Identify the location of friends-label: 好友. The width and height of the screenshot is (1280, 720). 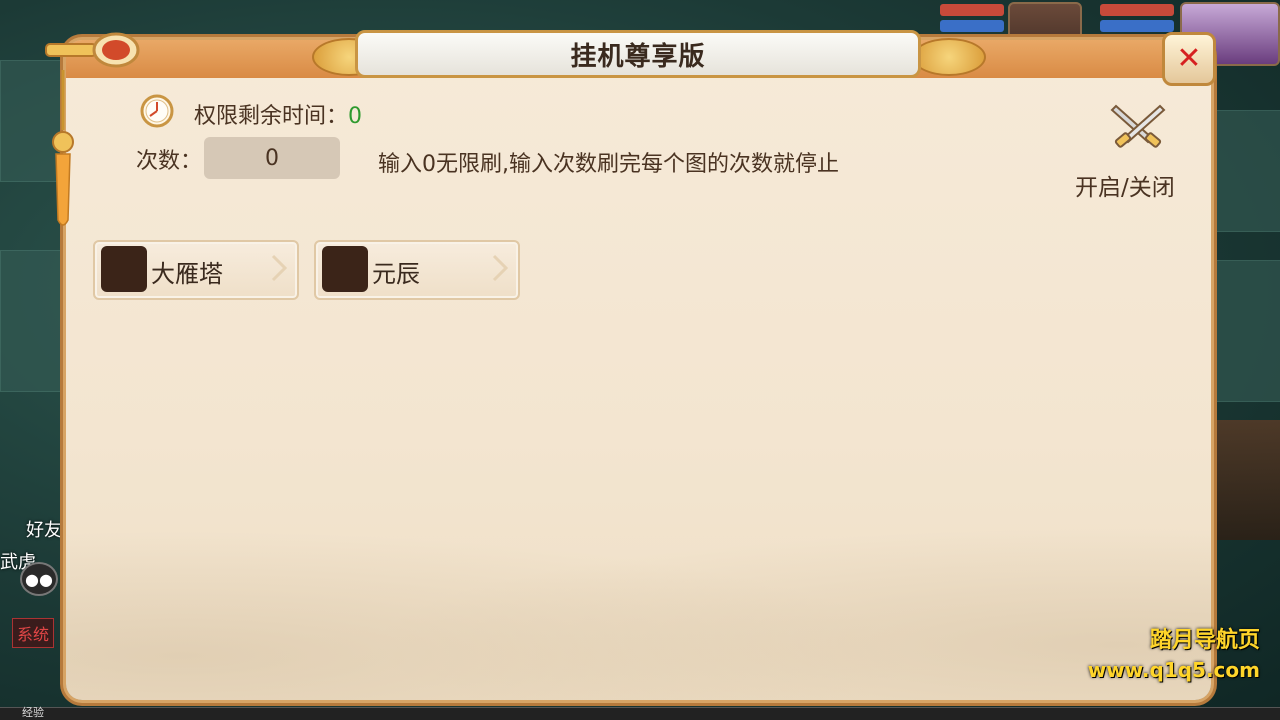
(44, 529).